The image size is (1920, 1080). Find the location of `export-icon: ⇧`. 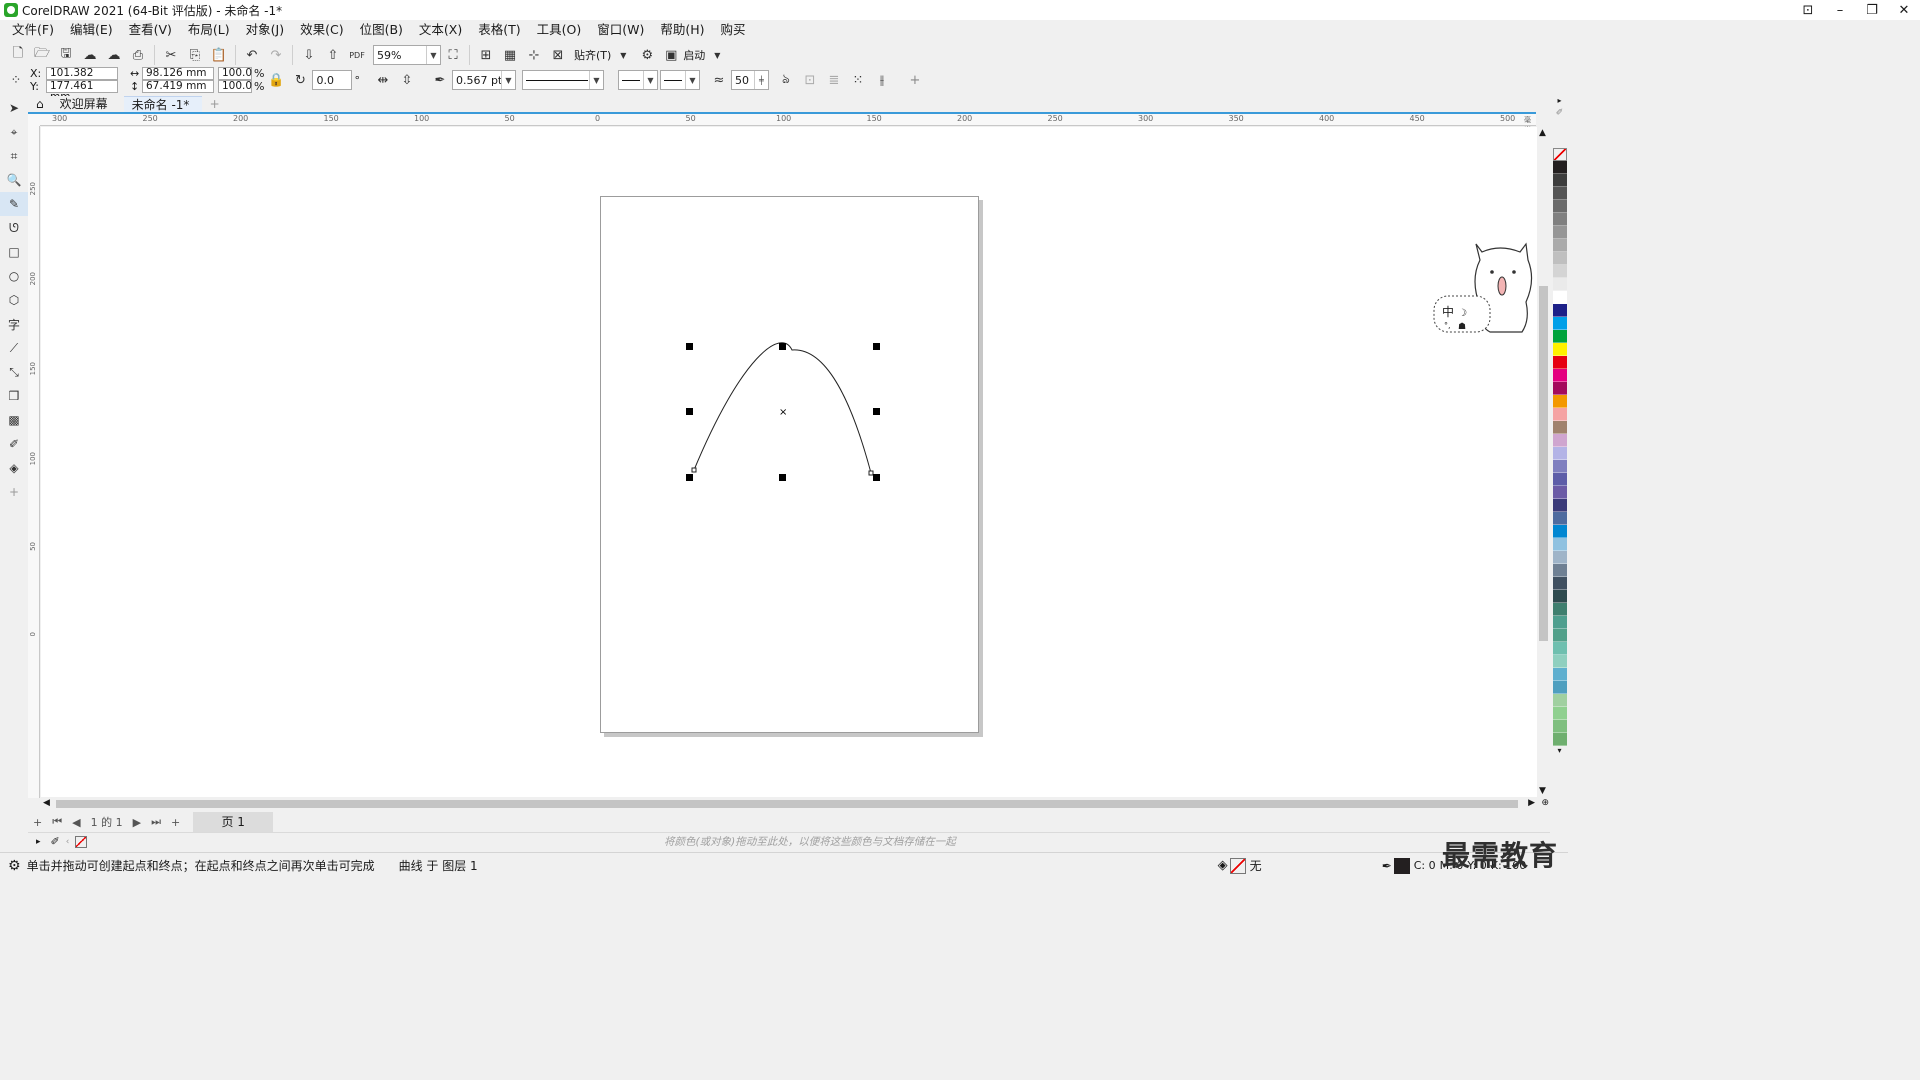

export-icon: ⇧ is located at coordinates (333, 55).